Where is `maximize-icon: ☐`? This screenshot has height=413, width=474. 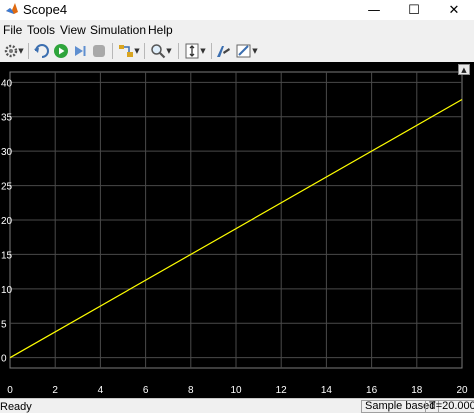 maximize-icon: ☐ is located at coordinates (414, 10).